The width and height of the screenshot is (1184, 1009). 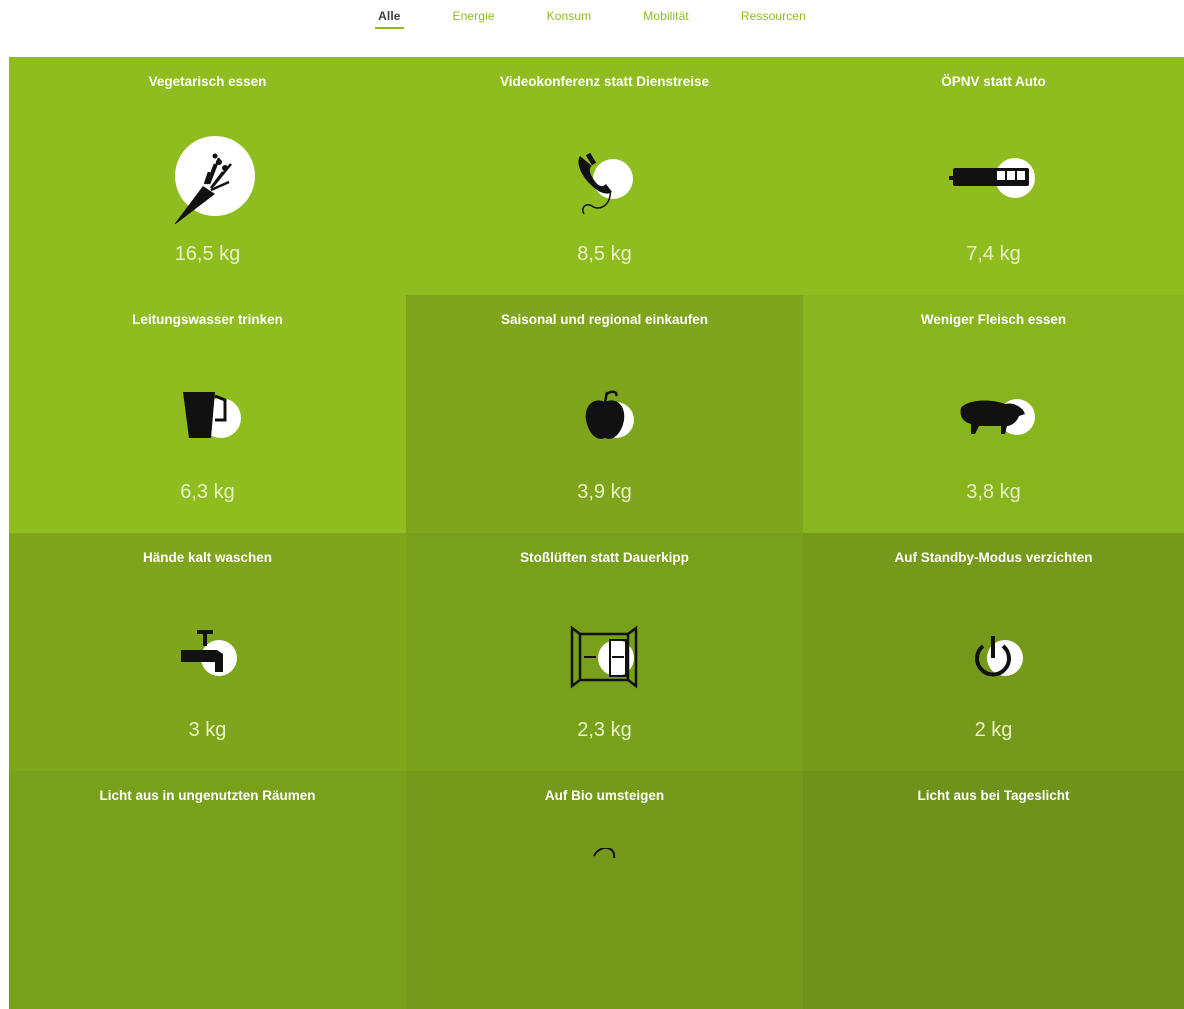 What do you see at coordinates (389, 19) in the screenshot?
I see `tab-alle: Alle` at bounding box center [389, 19].